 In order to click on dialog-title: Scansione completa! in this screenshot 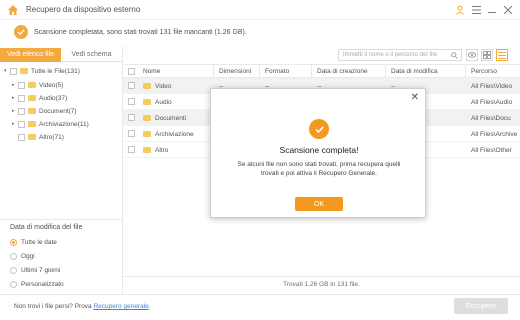, I will do `click(319, 150)`.